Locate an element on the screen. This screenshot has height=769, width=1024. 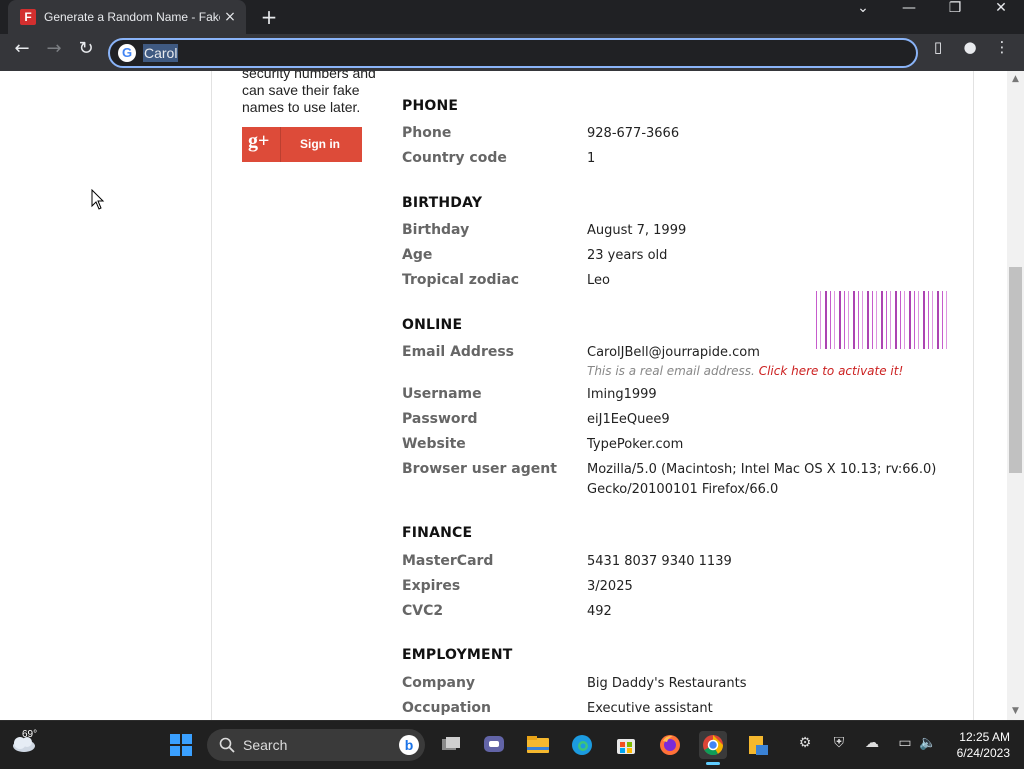
birthday-value: August 7, 1999 is located at coordinates (637, 230).